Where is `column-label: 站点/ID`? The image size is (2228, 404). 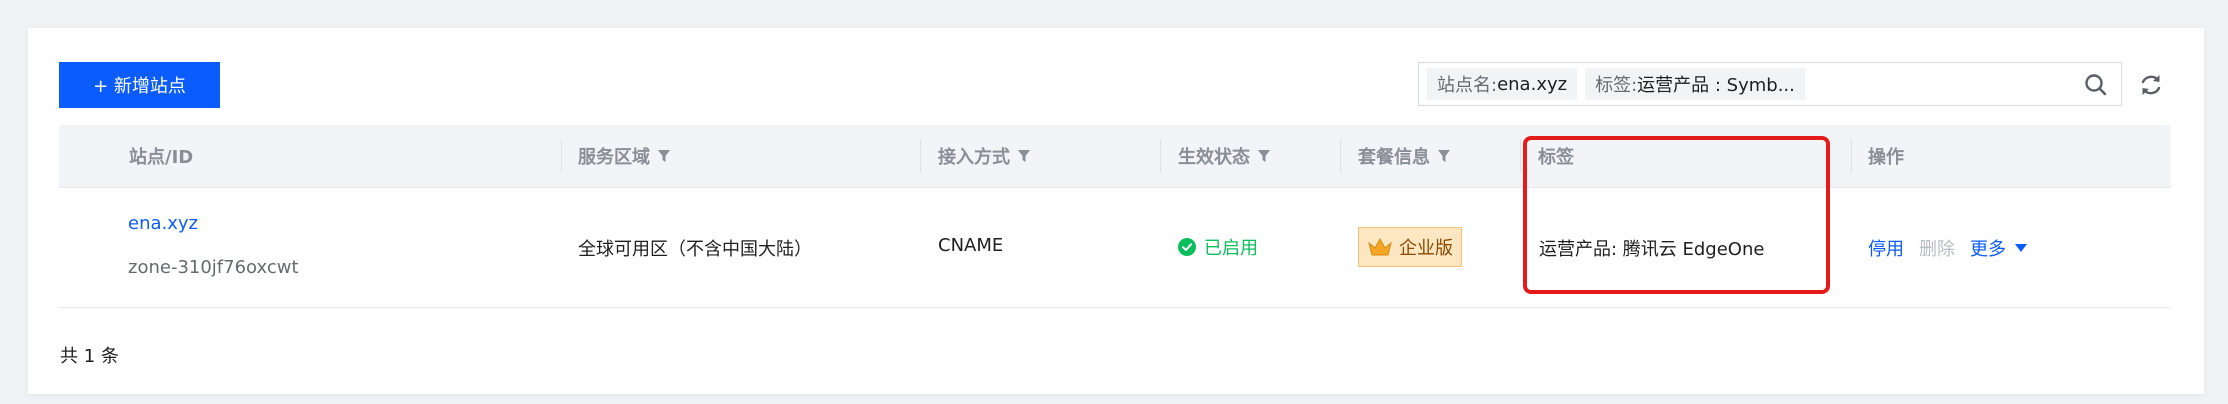
column-label: 站点/ID is located at coordinates (161, 157).